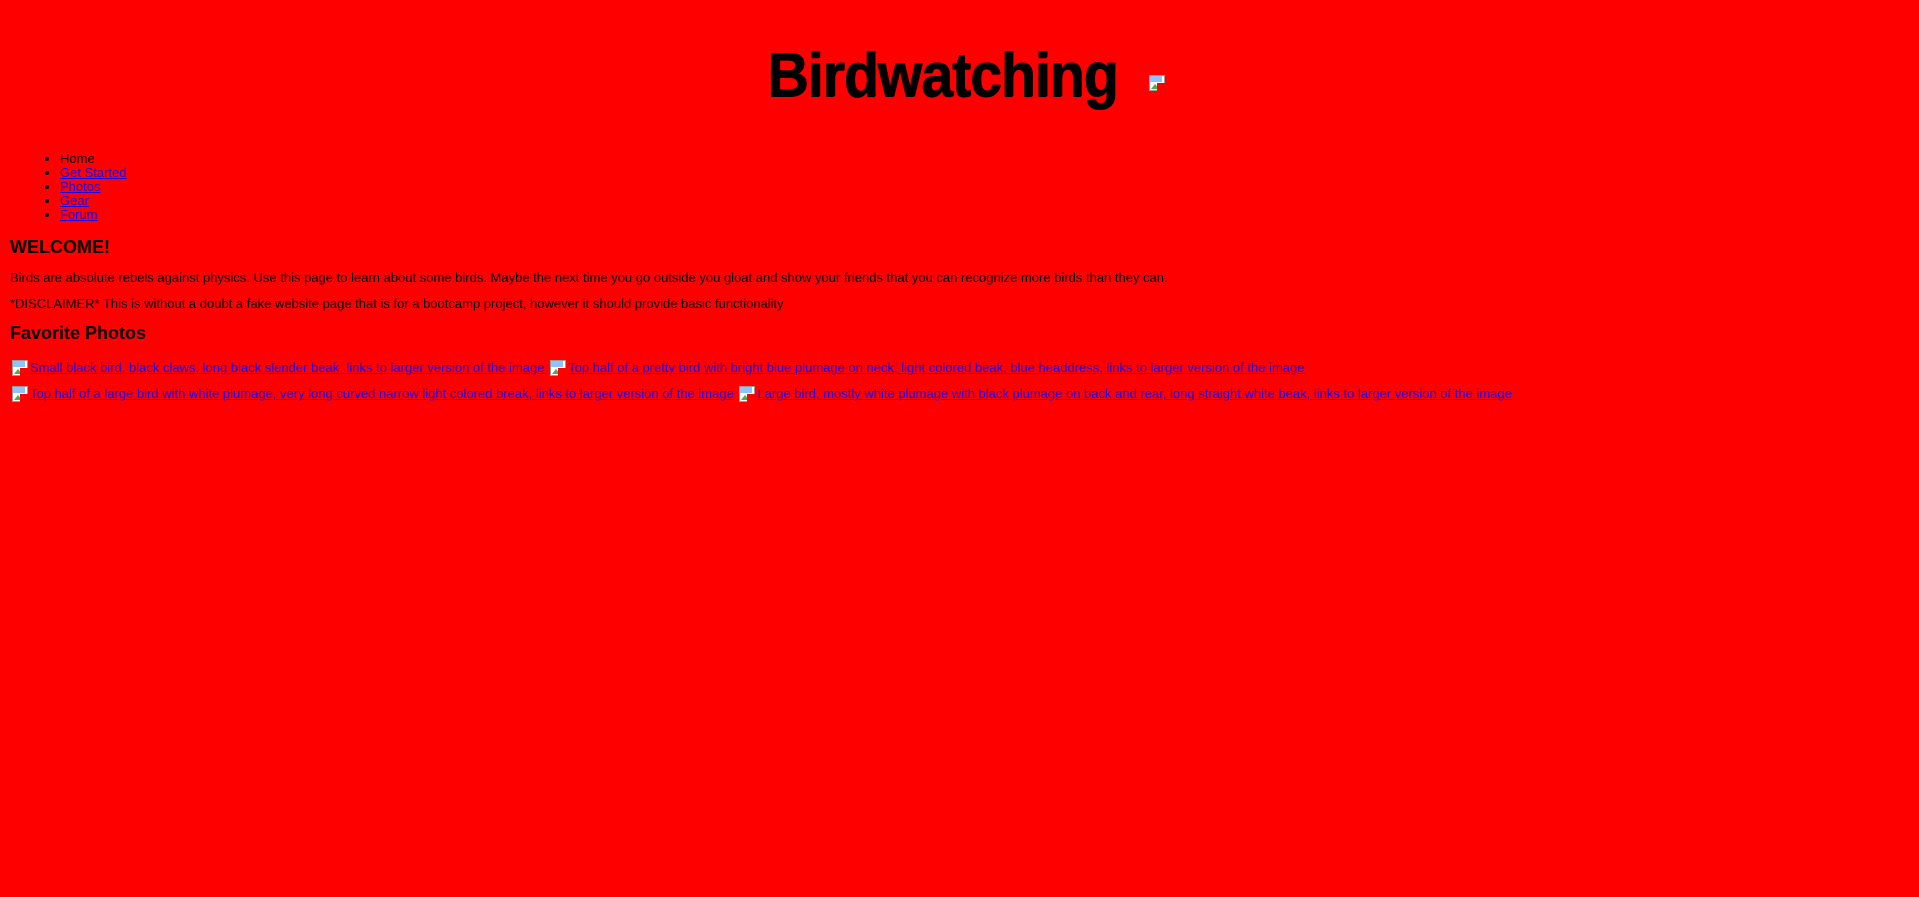 The height and width of the screenshot is (897, 1919). Describe the element at coordinates (984, 187) in the screenshot. I see `nav-item-photos: Photos` at that location.